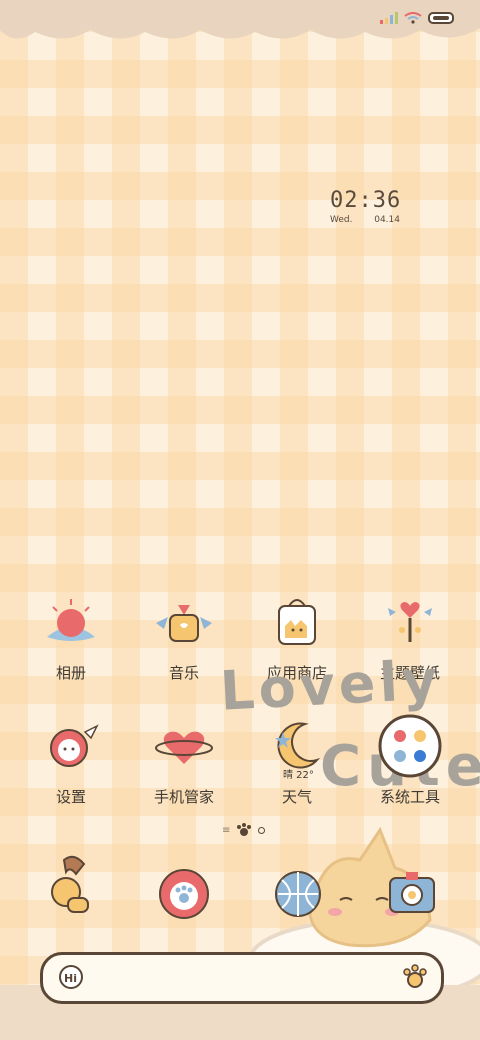 This screenshot has height=1040, width=480. I want to click on hi-icon: Hi, so click(71, 979).